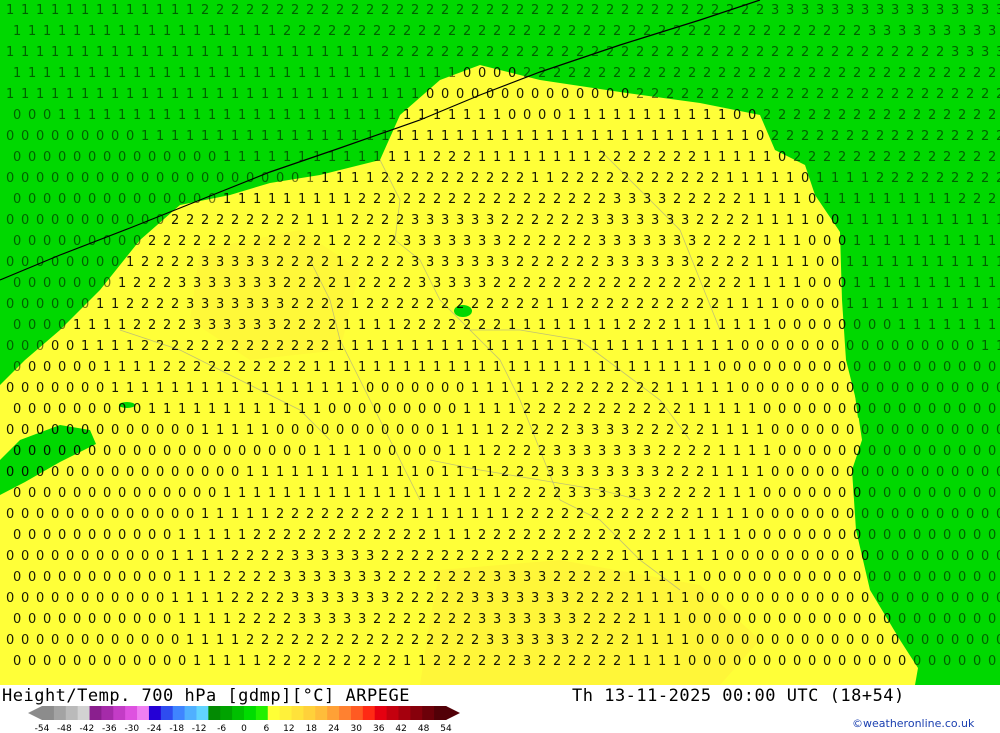 This screenshot has height=733, width=1000. Describe the element at coordinates (334, 728) in the screenshot. I see `scale-tick-label: 24` at that location.